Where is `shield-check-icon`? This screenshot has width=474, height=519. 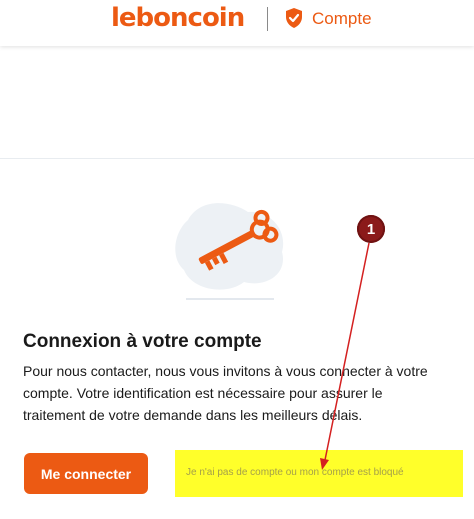
shield-check-icon is located at coordinates (294, 18).